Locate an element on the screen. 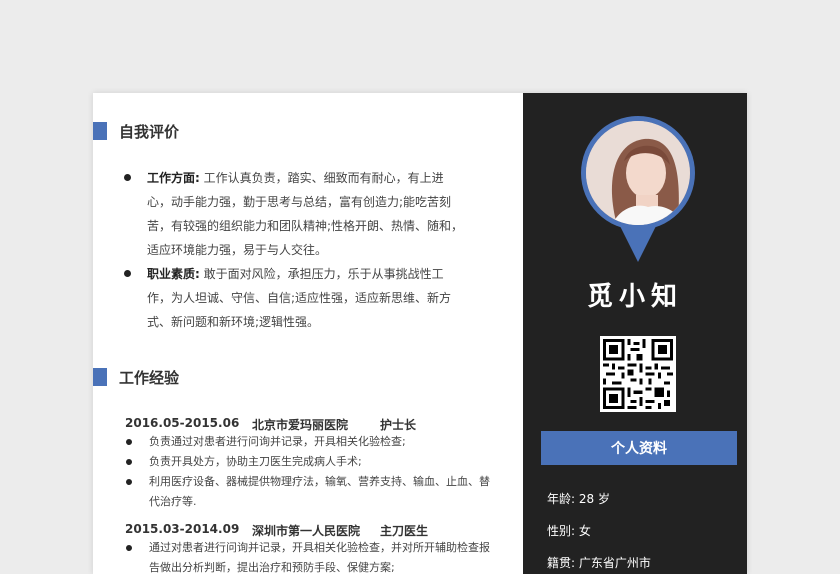 This screenshot has width=840, height=574. job-duty-text: 负责通过对患者进行问询并记录，开具相关化验检查; is located at coordinates (277, 441).